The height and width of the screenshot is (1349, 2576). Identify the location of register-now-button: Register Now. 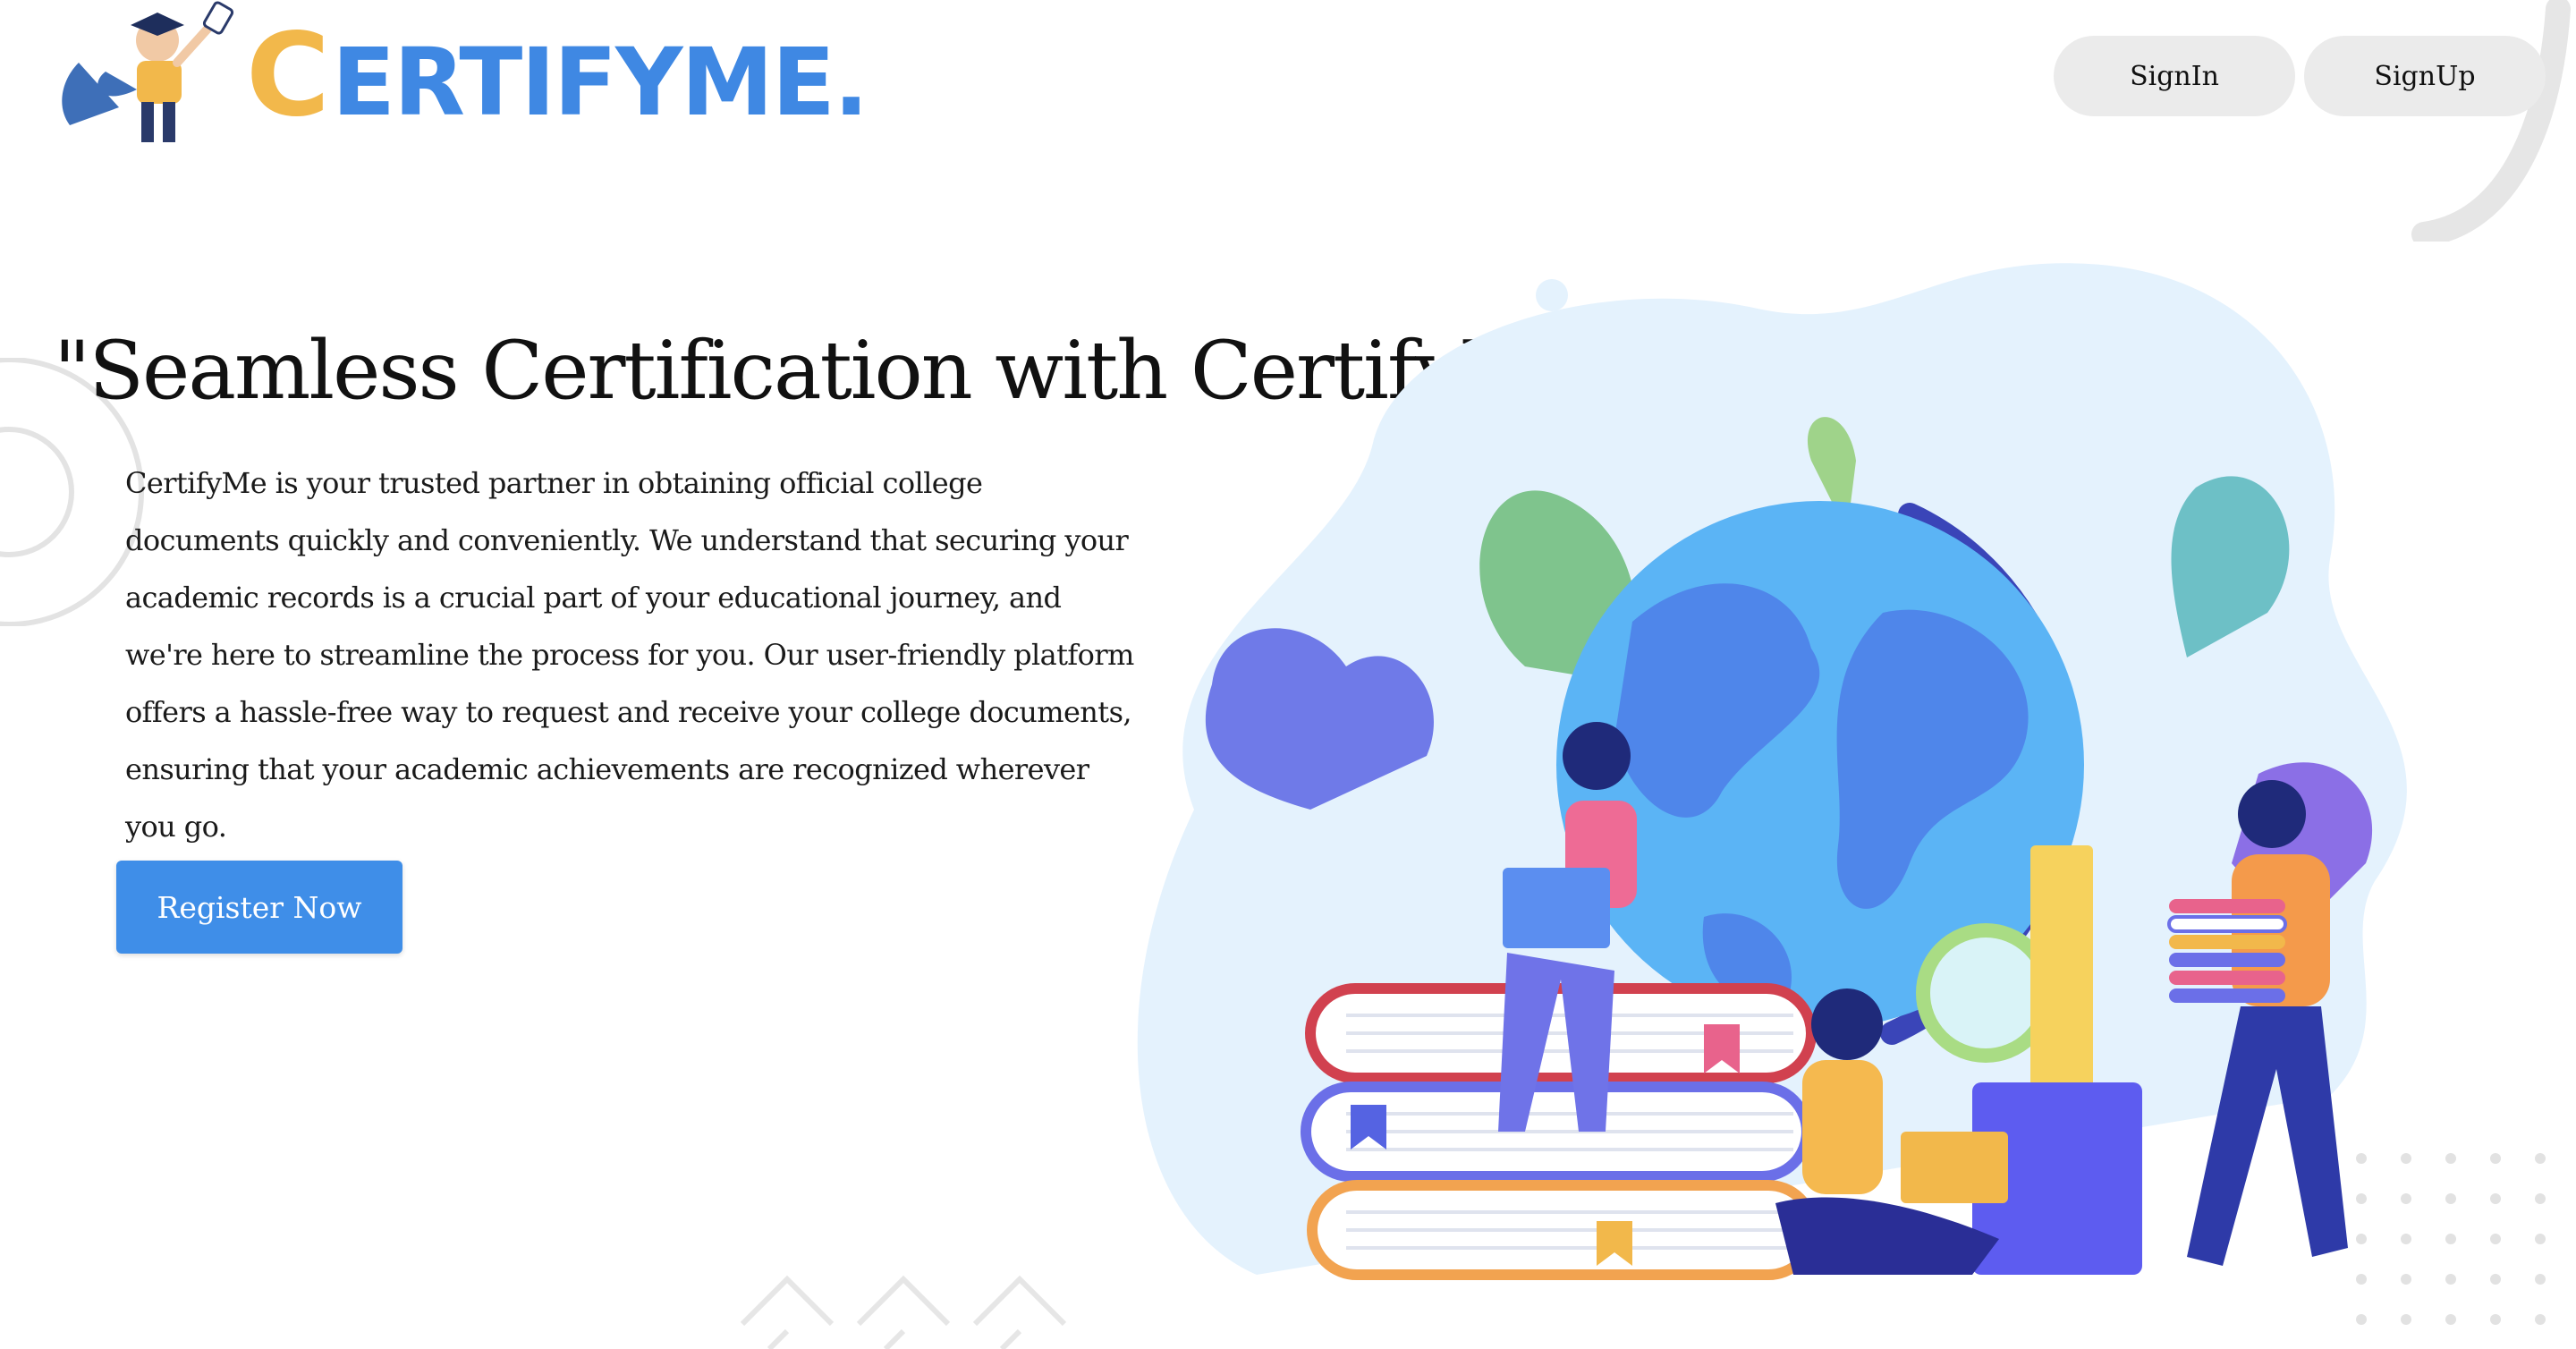
(259, 907).